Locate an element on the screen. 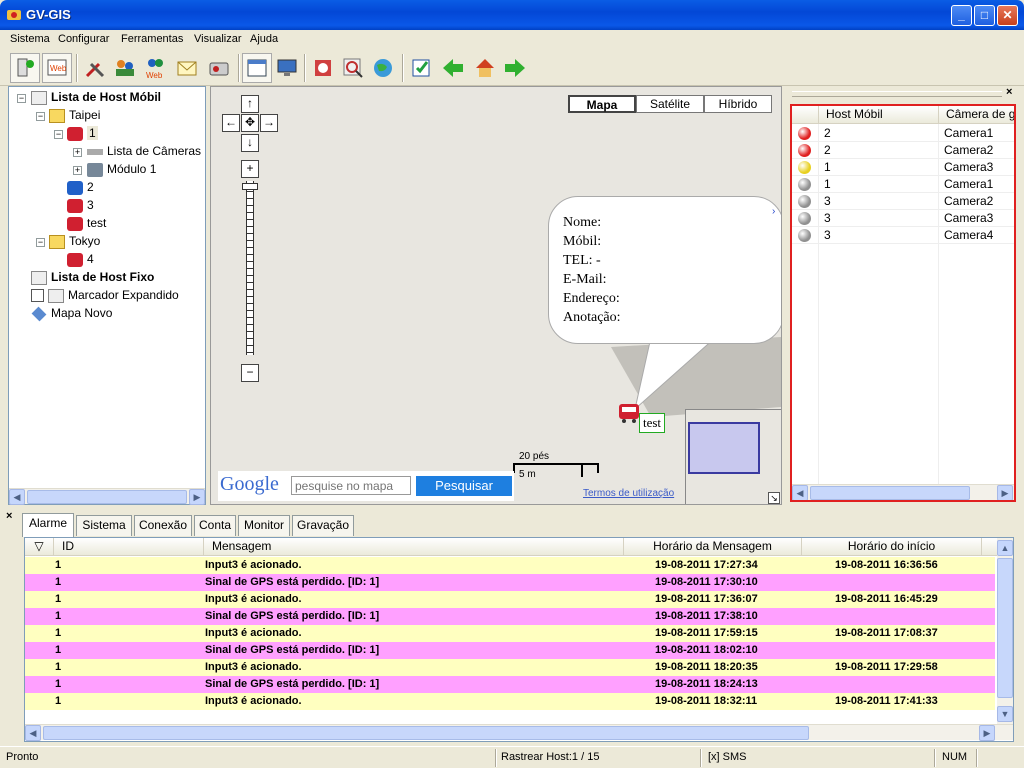 This screenshot has width=1024, height=768. tab-conexao: Conexão is located at coordinates (163, 525).